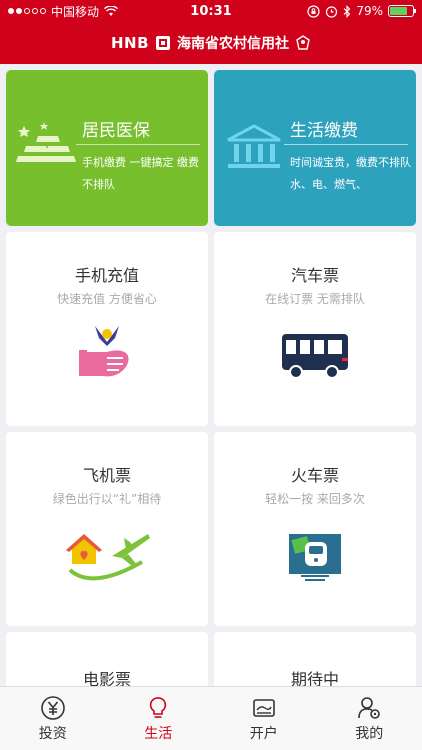 The image size is (422, 750). Describe the element at coordinates (314, 475) in the screenshot. I see `tile-title: 火车票` at that location.